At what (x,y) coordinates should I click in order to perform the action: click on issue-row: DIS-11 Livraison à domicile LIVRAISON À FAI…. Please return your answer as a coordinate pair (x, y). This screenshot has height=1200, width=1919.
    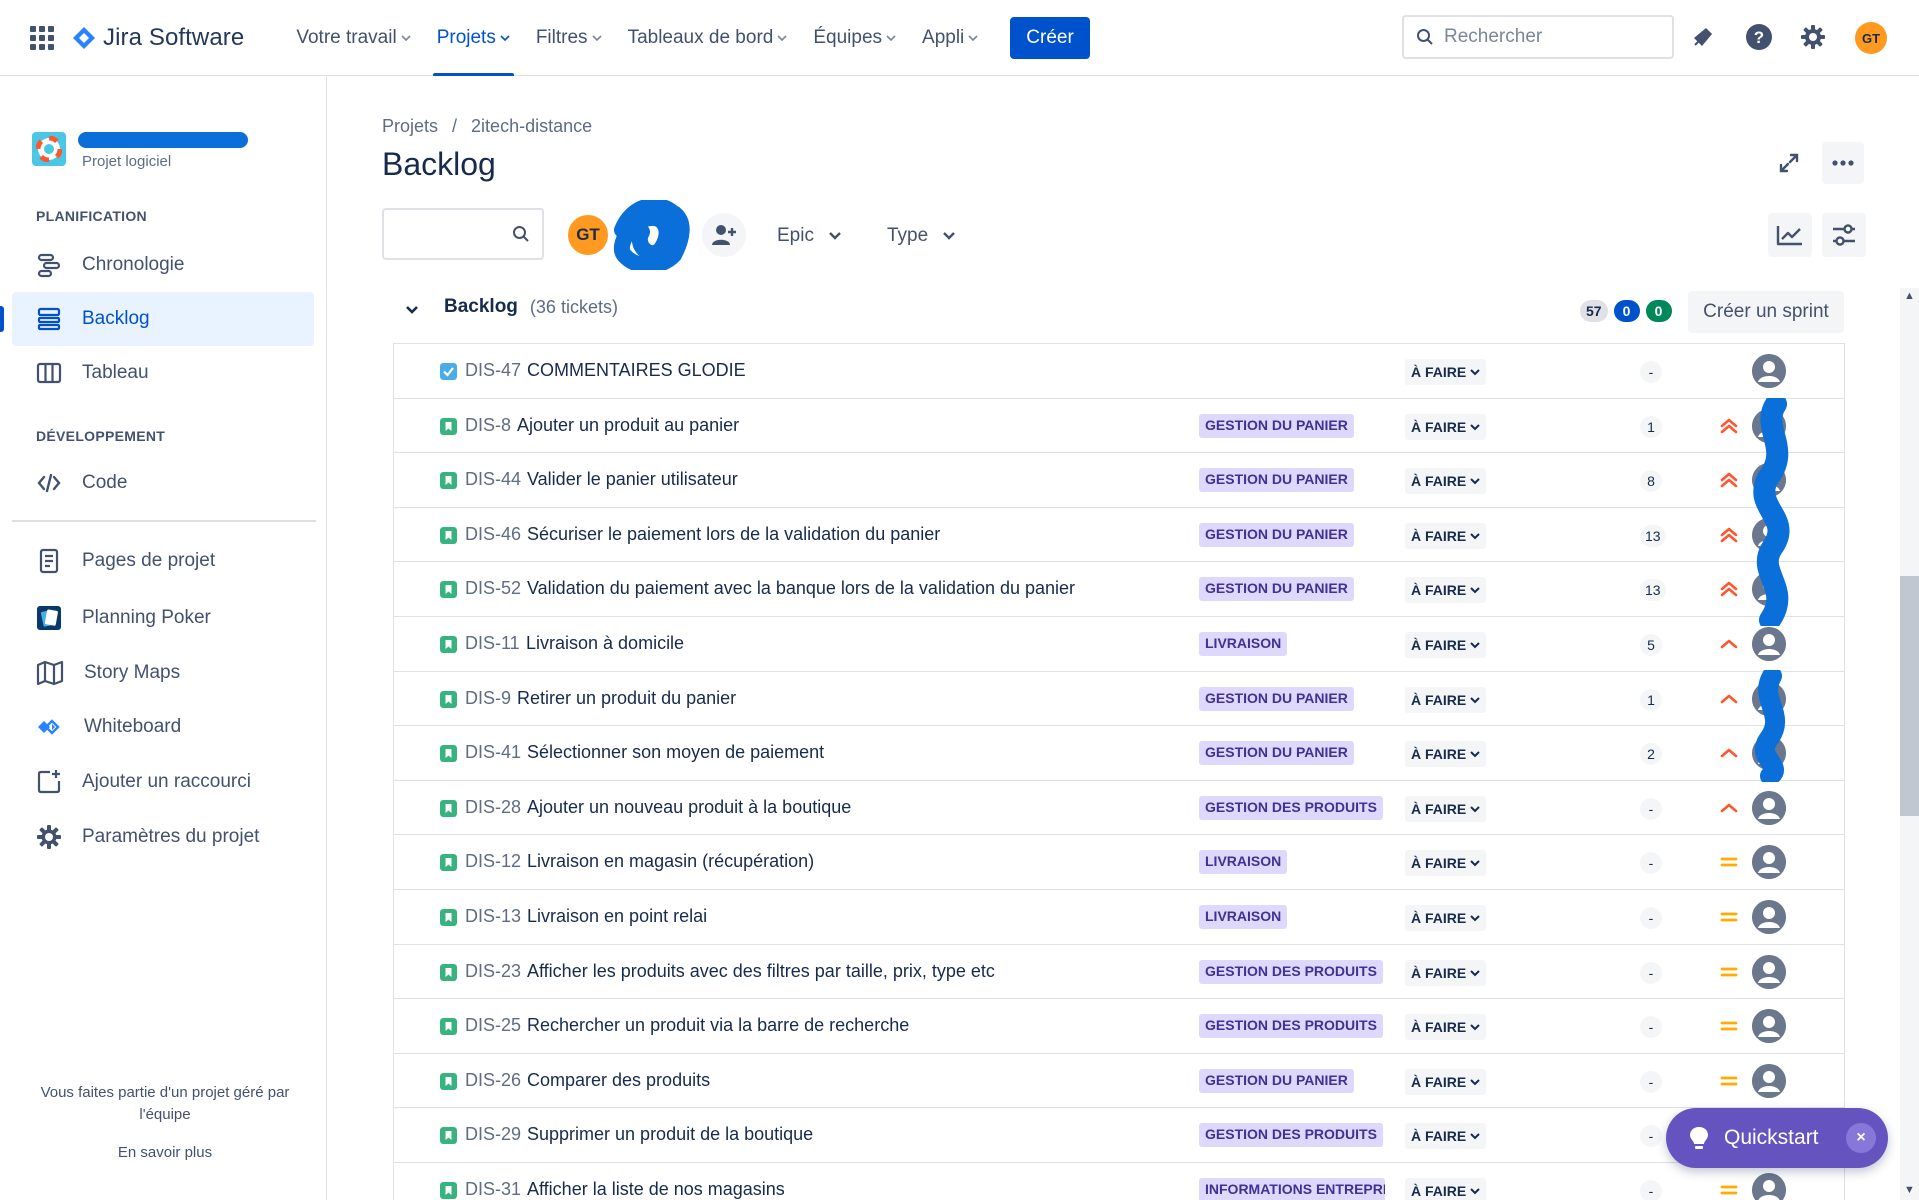
    Looking at the image, I should click on (1119, 644).